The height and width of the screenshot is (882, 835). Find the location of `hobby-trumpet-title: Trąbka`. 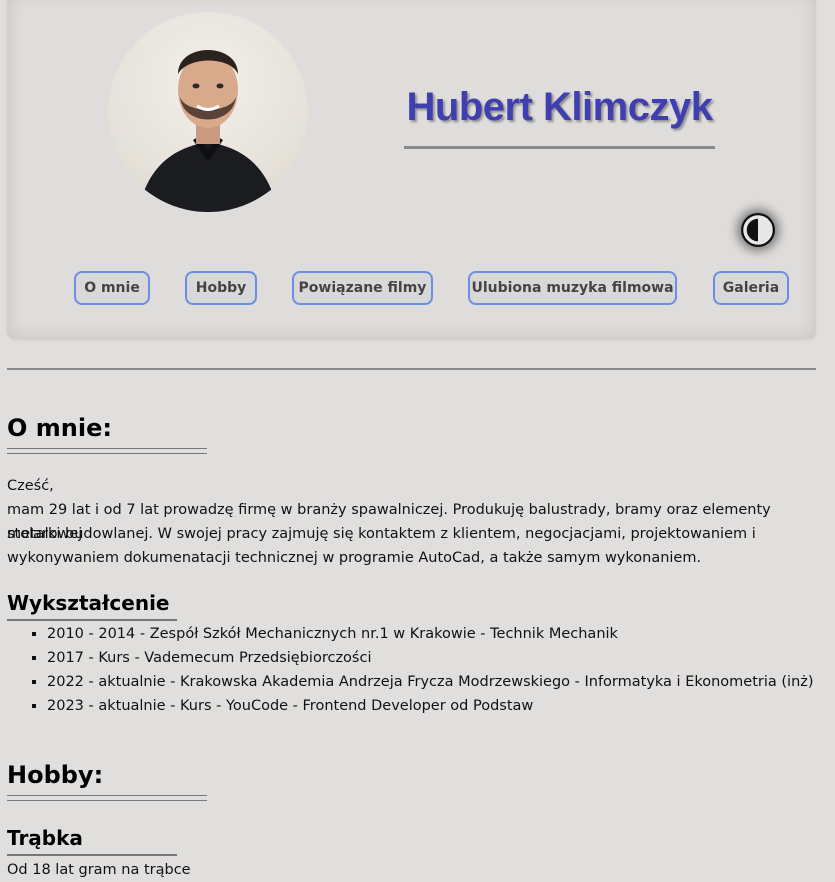

hobby-trumpet-title: Trąbka is located at coordinates (45, 838).